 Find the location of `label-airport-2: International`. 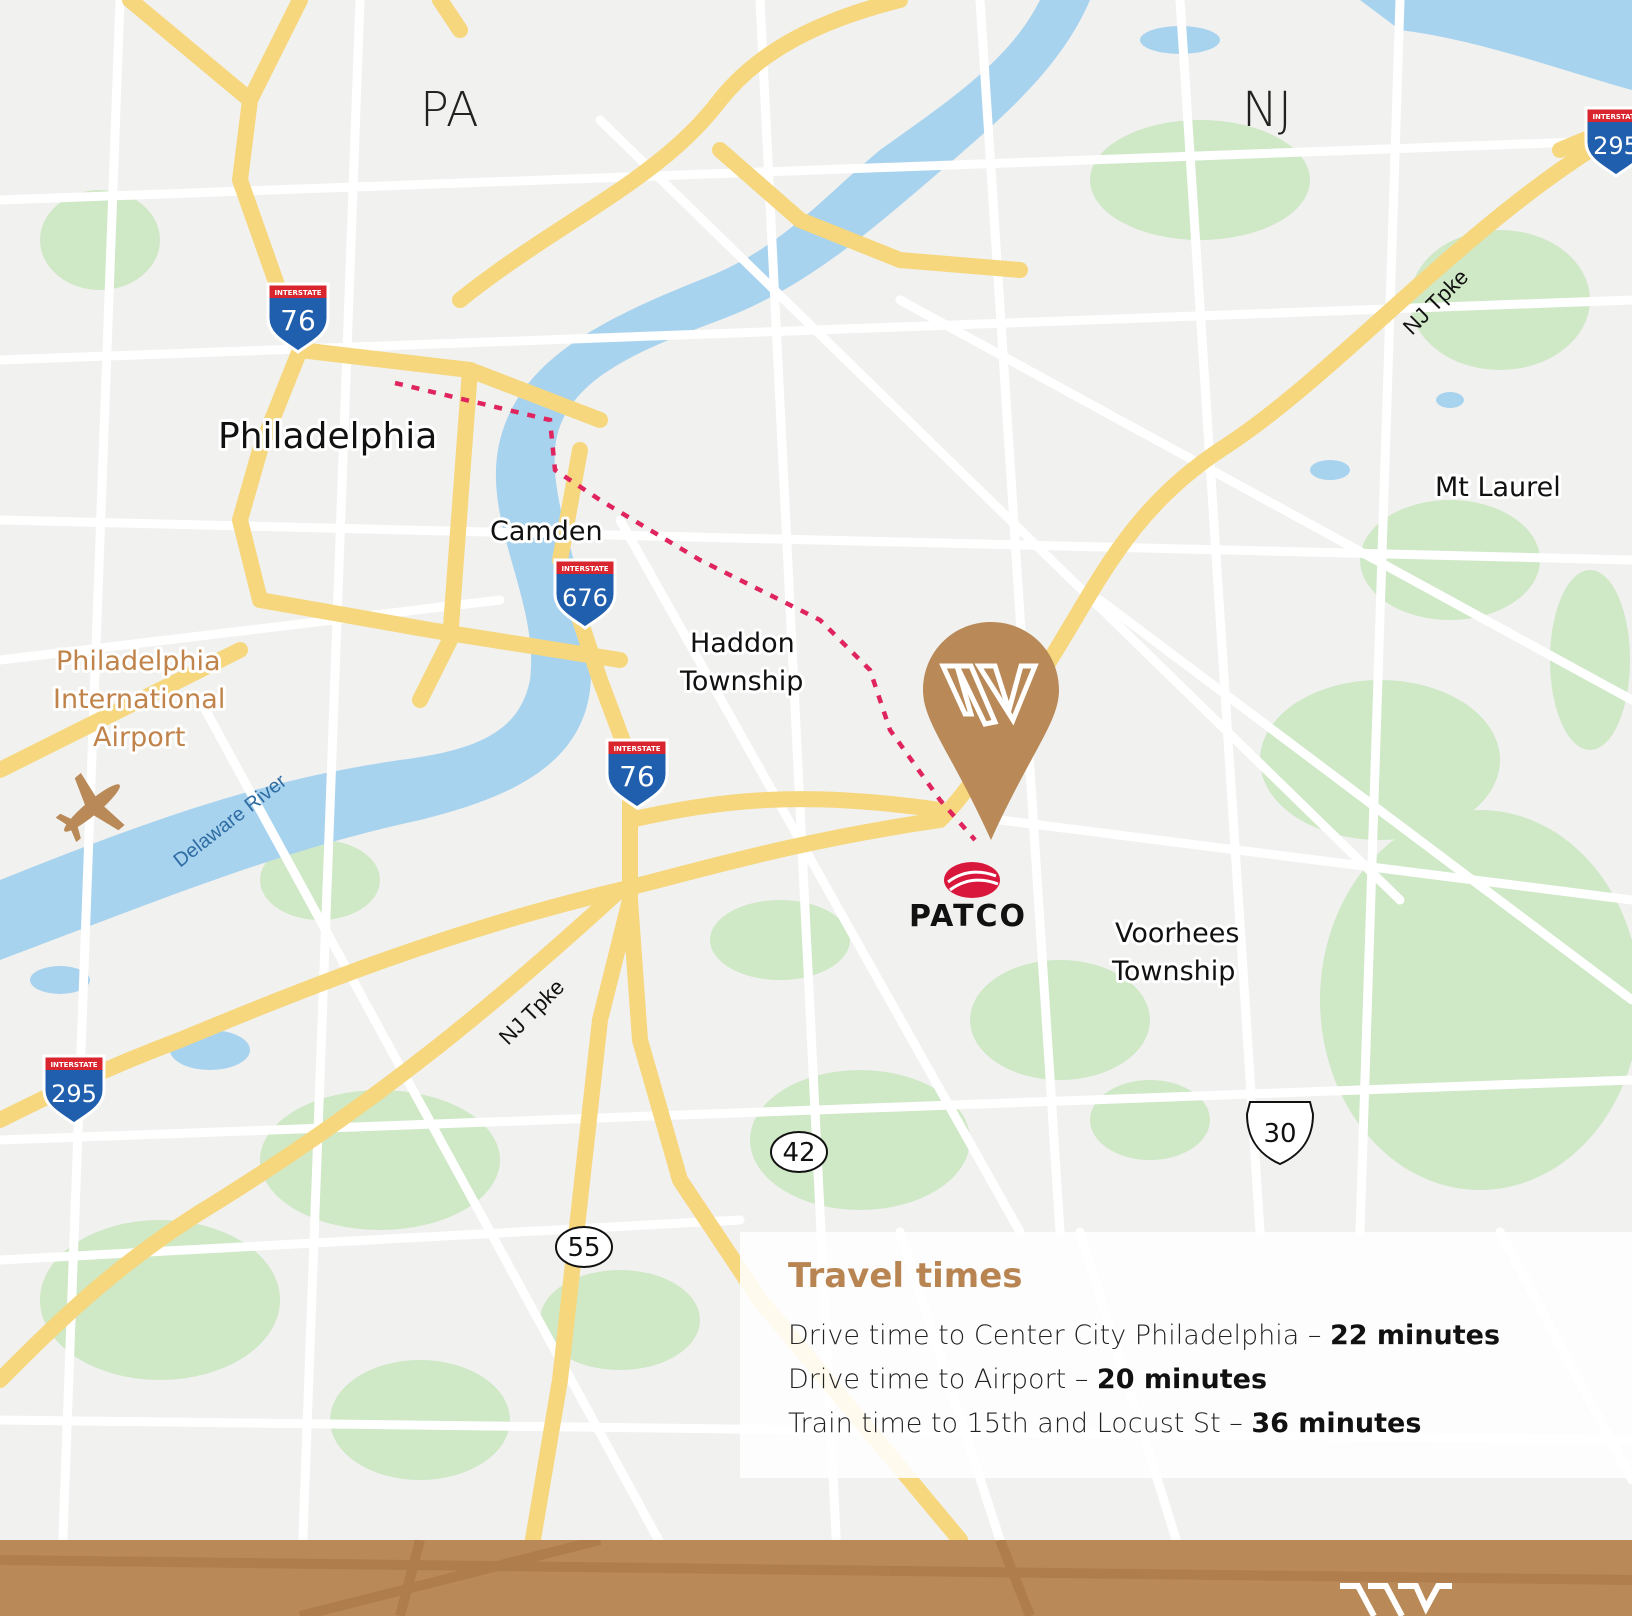

label-airport-2: International is located at coordinates (139, 699).